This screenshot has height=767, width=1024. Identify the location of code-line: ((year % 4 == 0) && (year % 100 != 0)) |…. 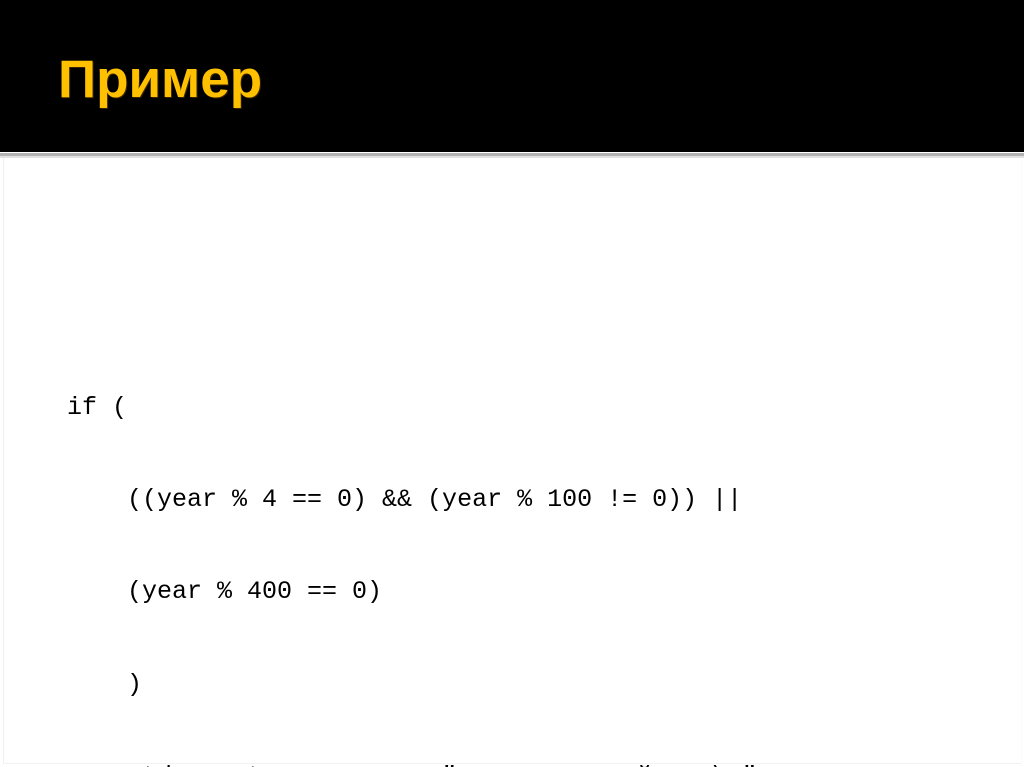
(405, 499).